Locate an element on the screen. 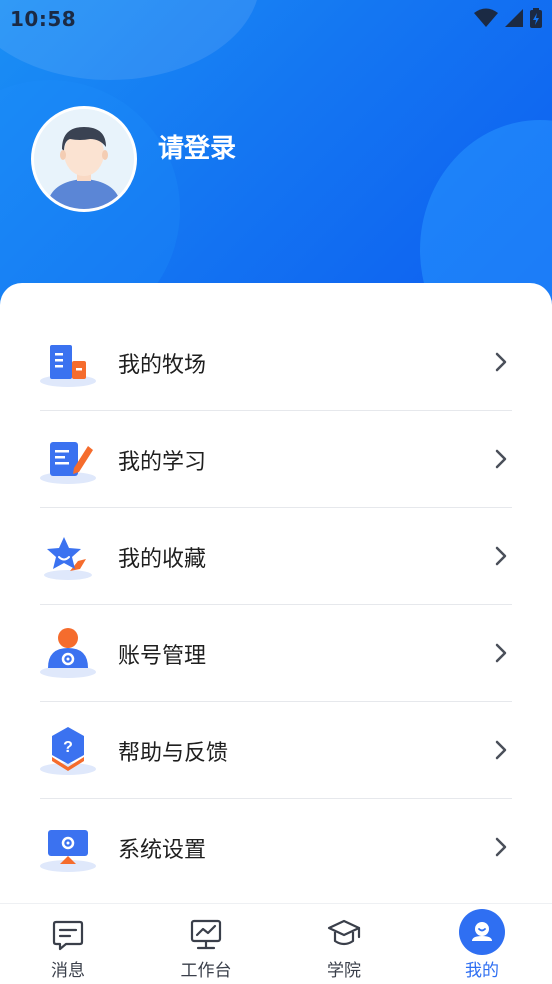 This screenshot has width=552, height=984. menu-item-label: 帮助与反馈 is located at coordinates (173, 753).